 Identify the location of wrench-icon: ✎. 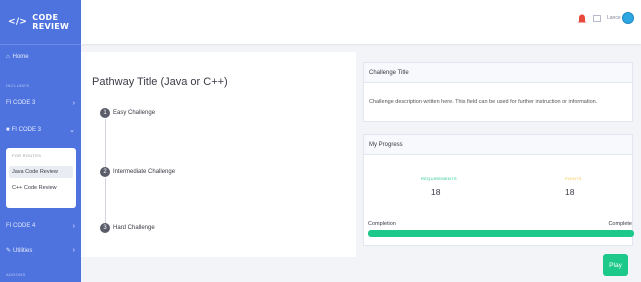
(9, 251).